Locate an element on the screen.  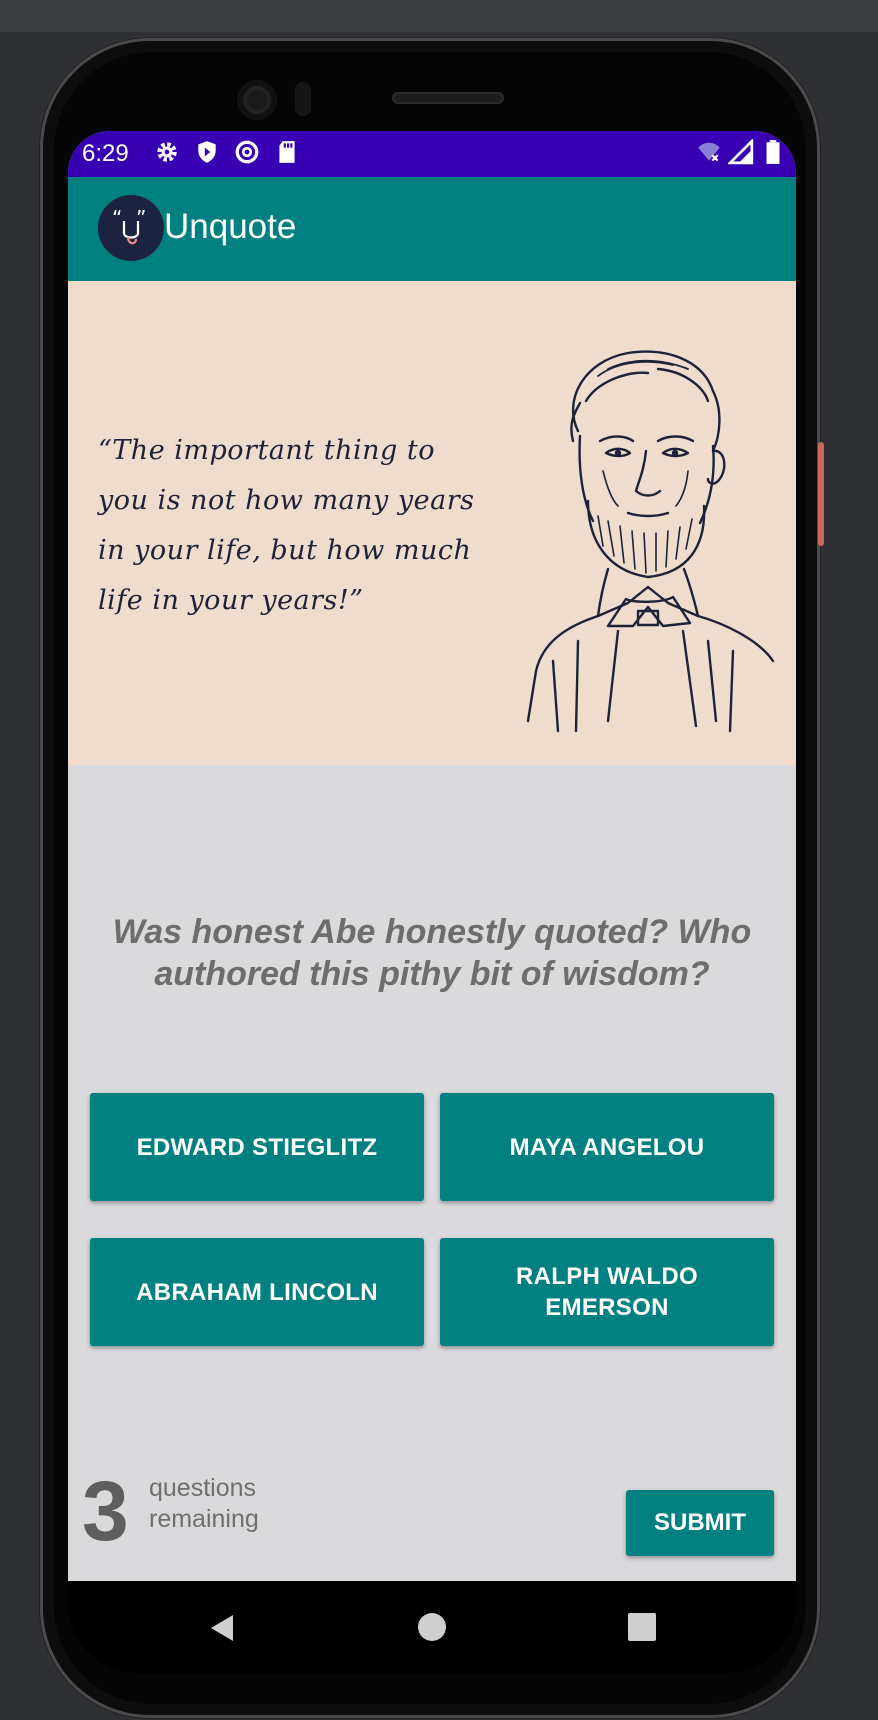
questions-remaining-count: 3 is located at coordinates (105, 1511).